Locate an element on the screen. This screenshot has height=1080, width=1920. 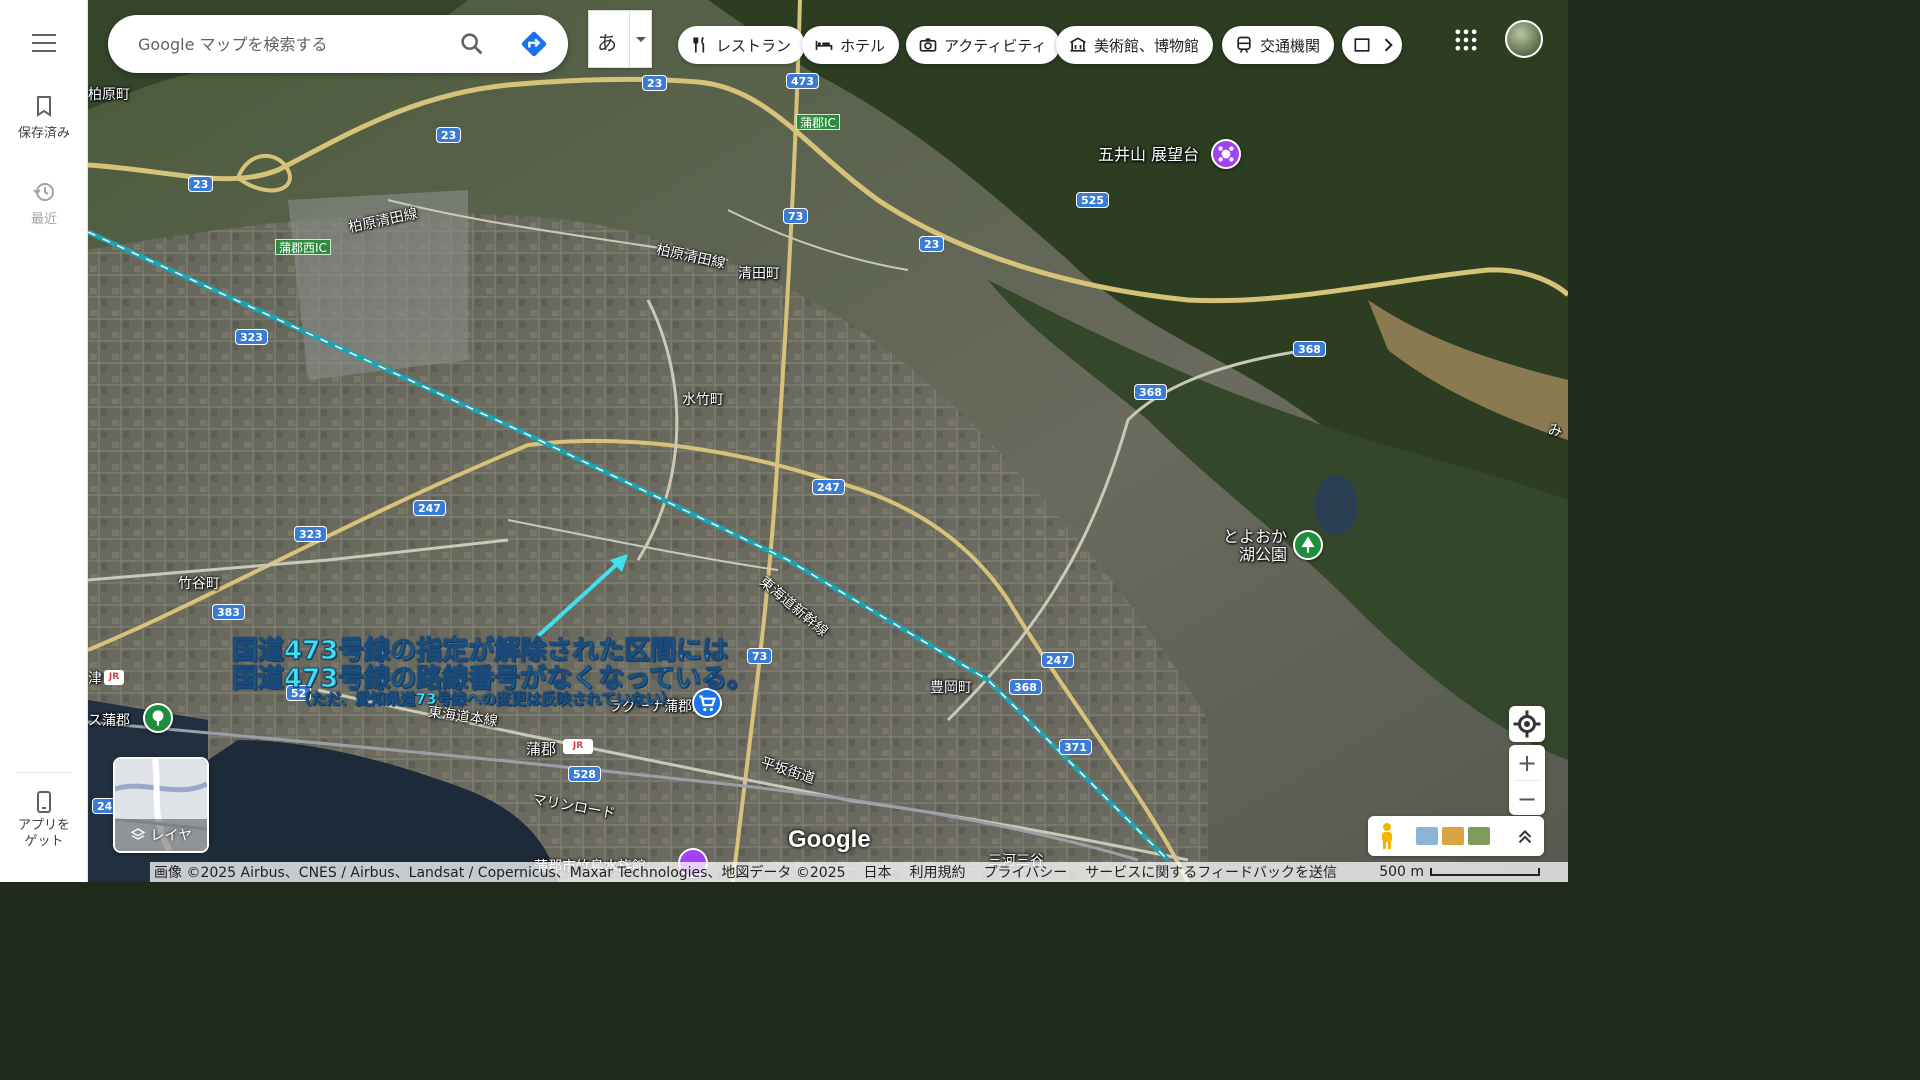
place-label: 蒲郡 is located at coordinates (541, 749).